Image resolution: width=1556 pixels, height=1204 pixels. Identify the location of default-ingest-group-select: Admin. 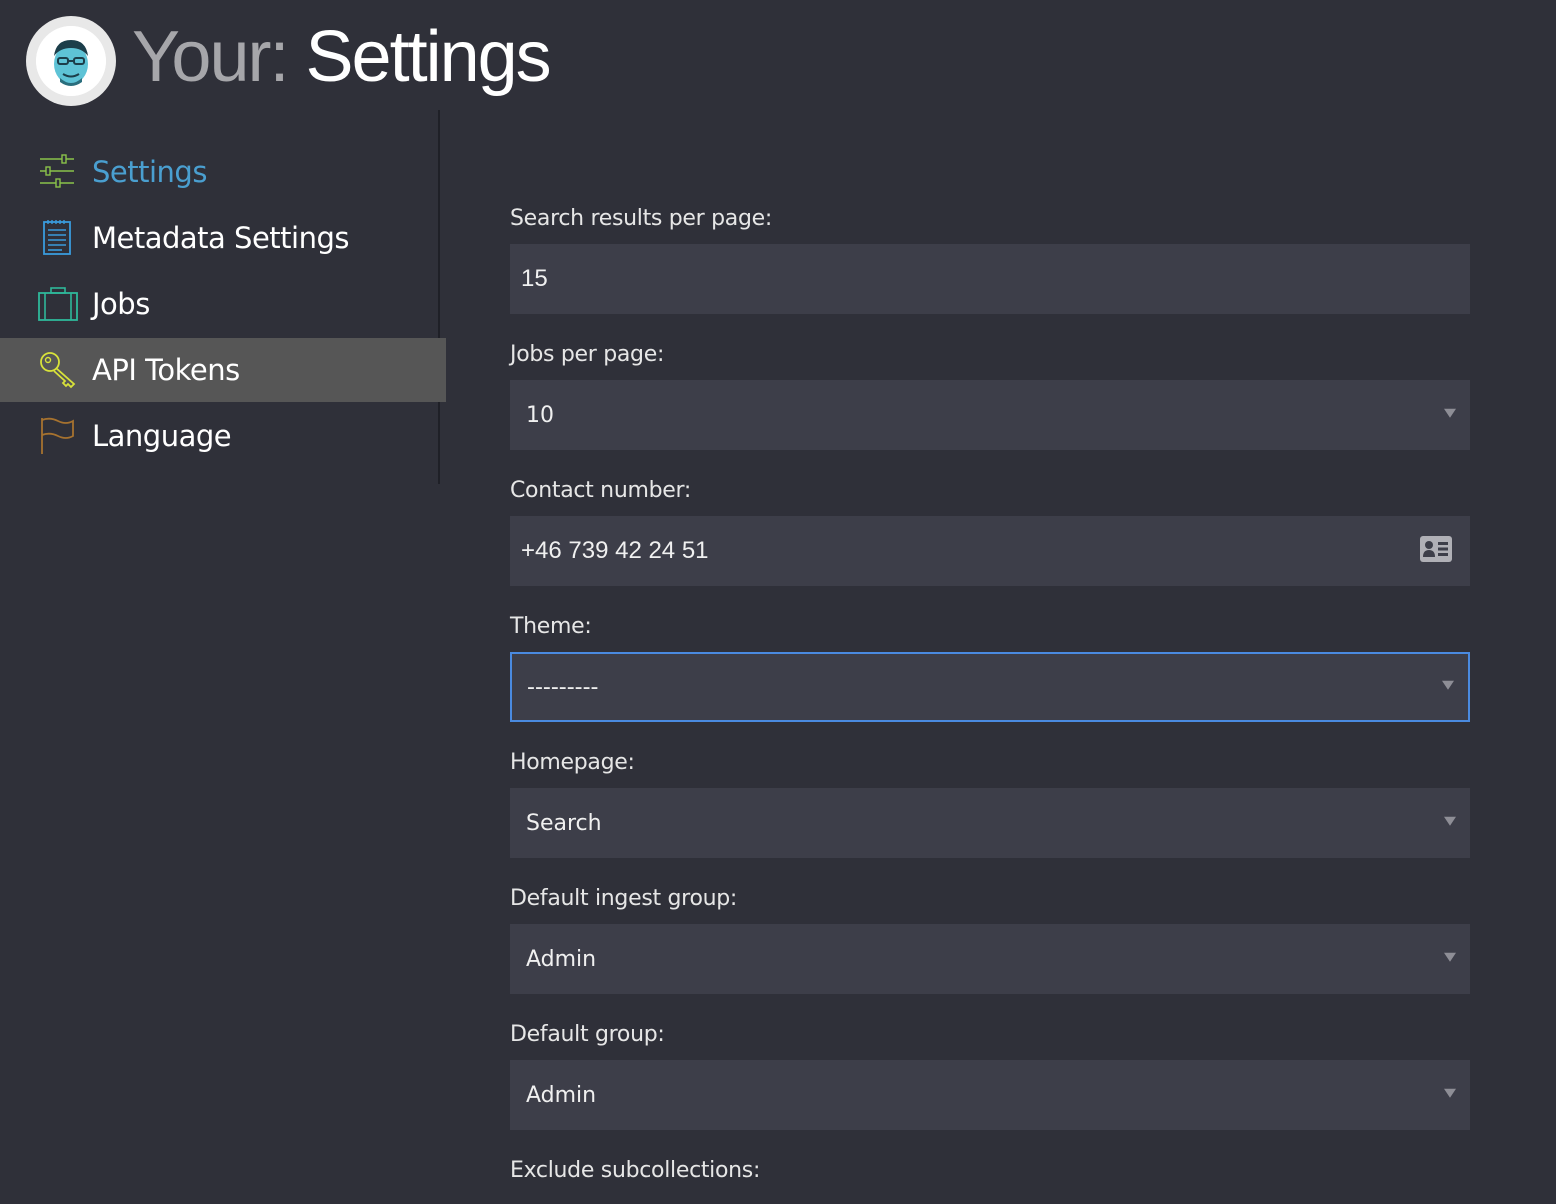
(990, 959).